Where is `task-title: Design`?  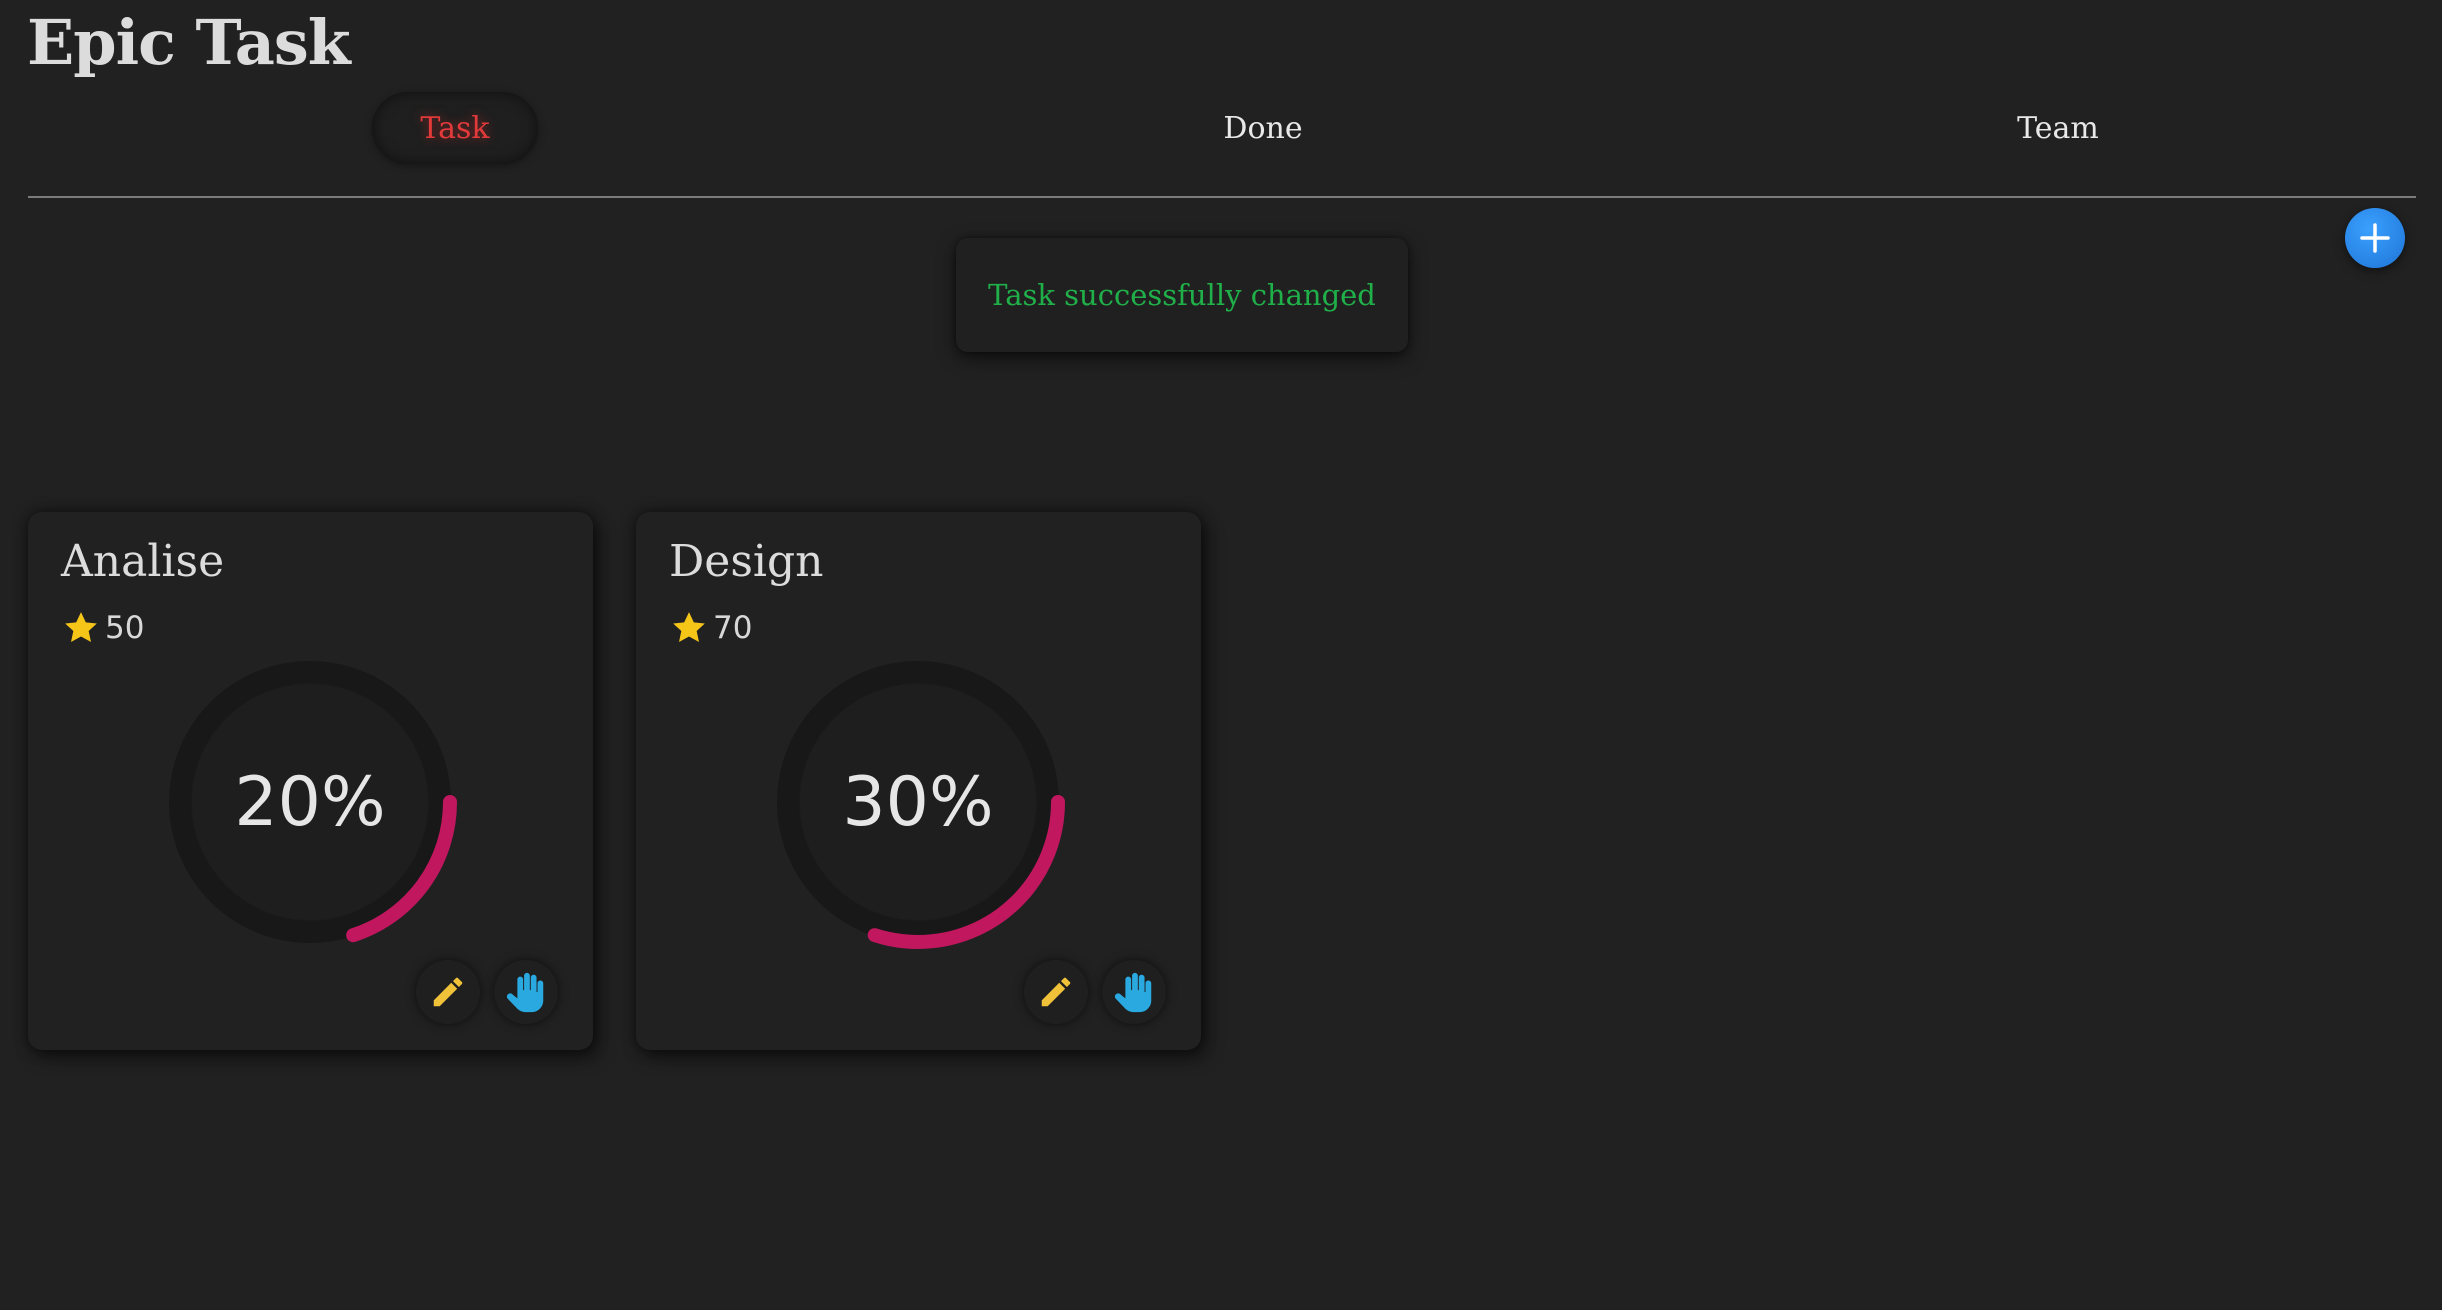 task-title: Design is located at coordinates (746, 561).